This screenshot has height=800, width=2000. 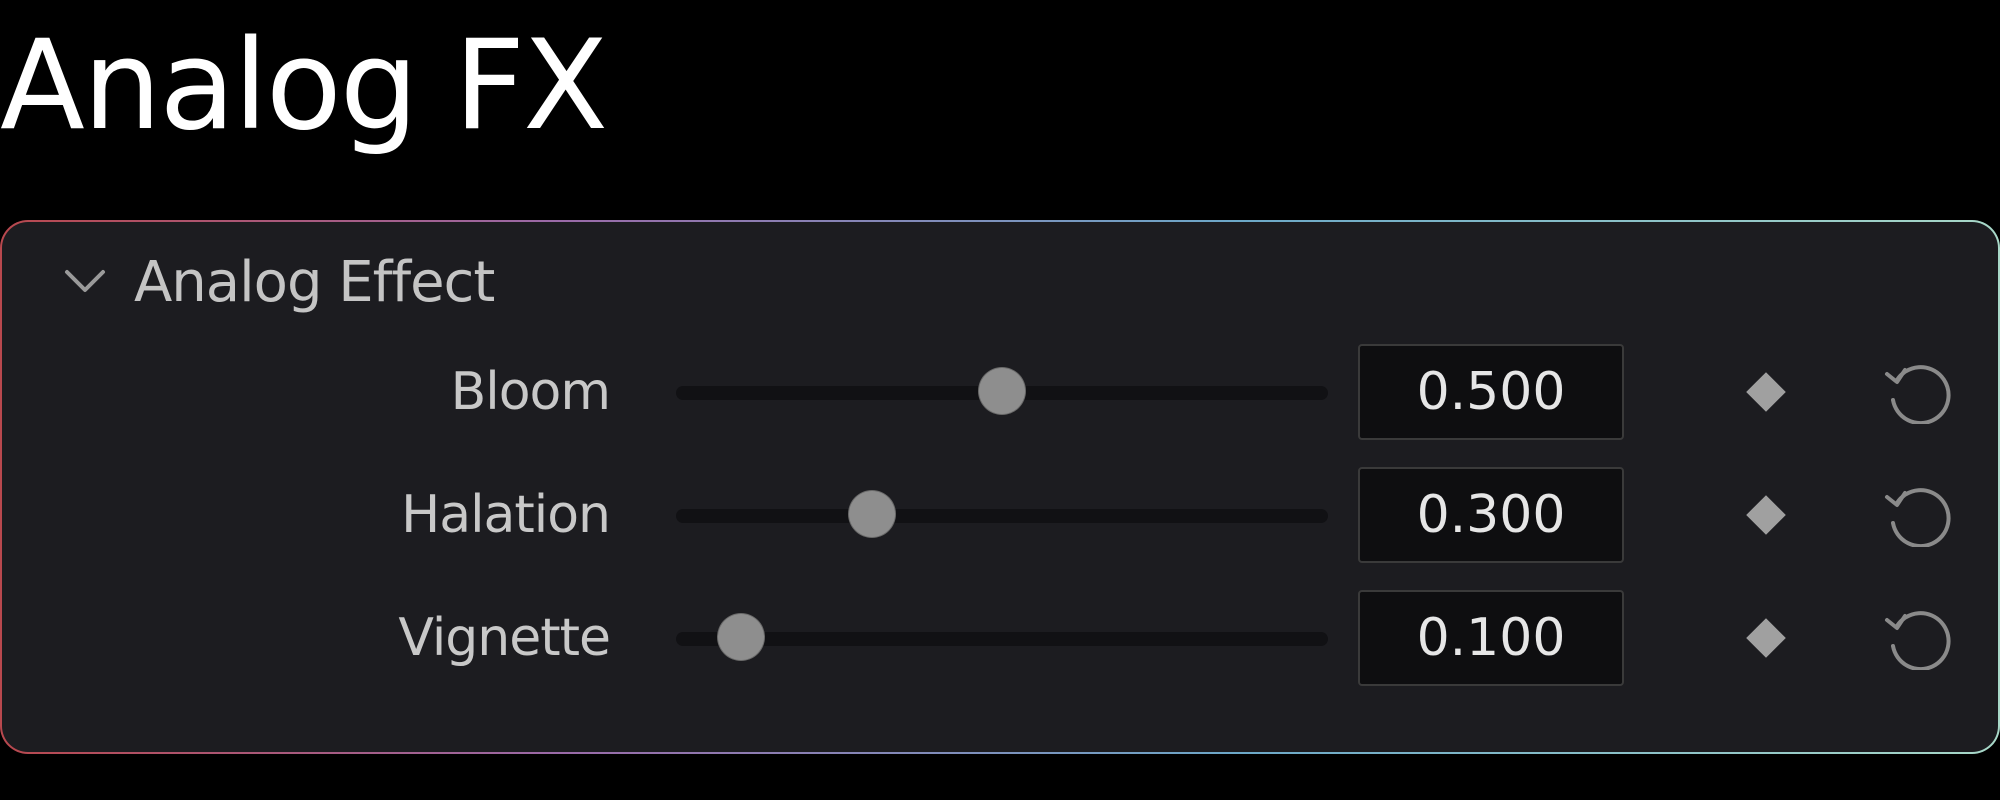 I want to click on vignette-value-field: 0.100, so click(x=1491, y=638).